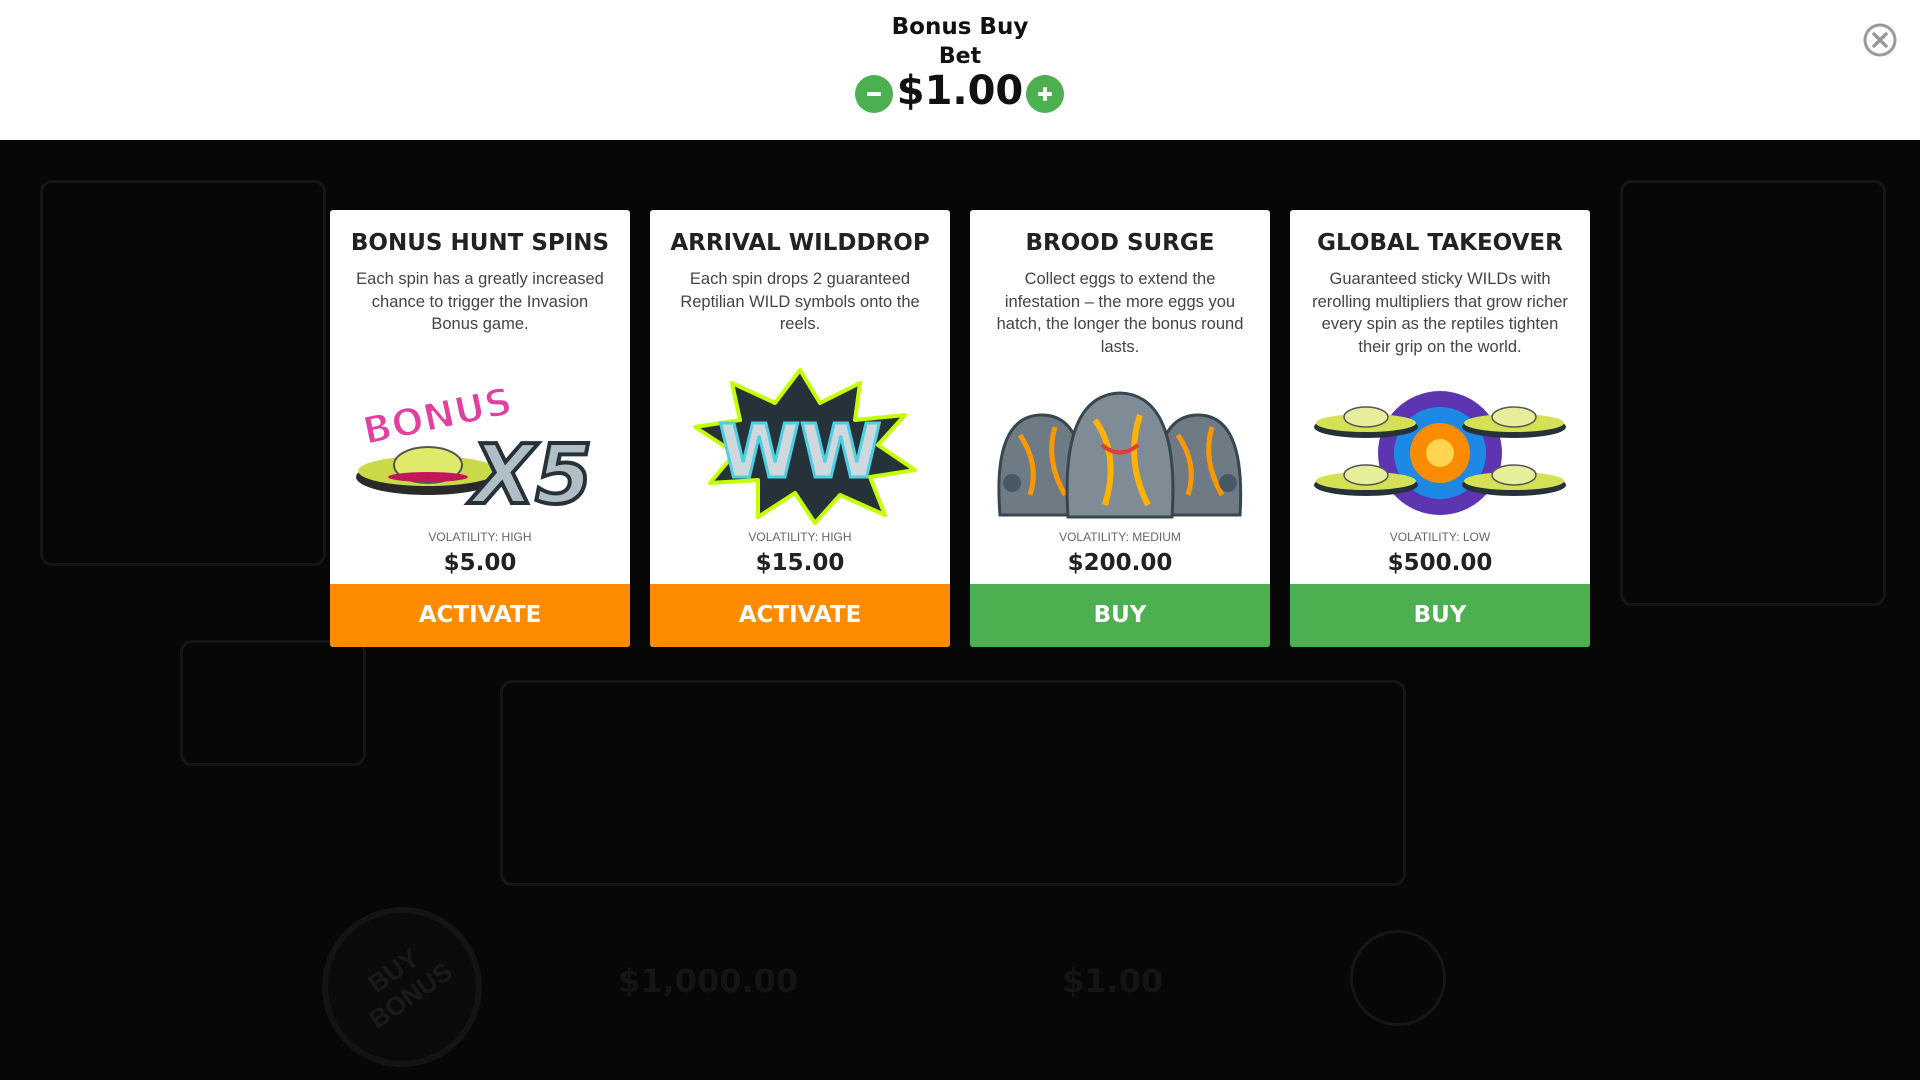 The height and width of the screenshot is (1080, 1920). What do you see at coordinates (1120, 537) in the screenshot?
I see `card-volatility: VOLATILITY: MEDIUM` at bounding box center [1120, 537].